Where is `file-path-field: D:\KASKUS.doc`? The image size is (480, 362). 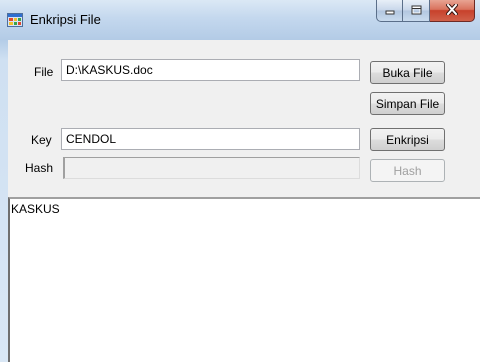 file-path-field: D:\KASKUS.doc is located at coordinates (210, 70).